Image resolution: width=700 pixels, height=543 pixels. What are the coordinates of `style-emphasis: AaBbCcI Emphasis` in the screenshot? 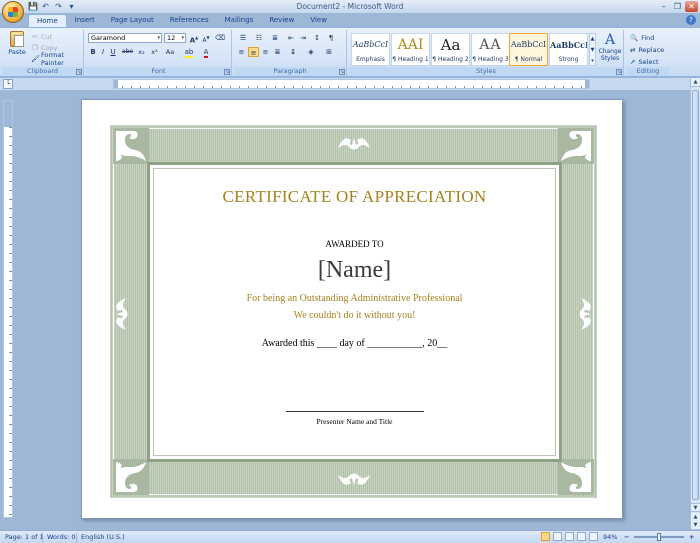 It's located at (370, 49).